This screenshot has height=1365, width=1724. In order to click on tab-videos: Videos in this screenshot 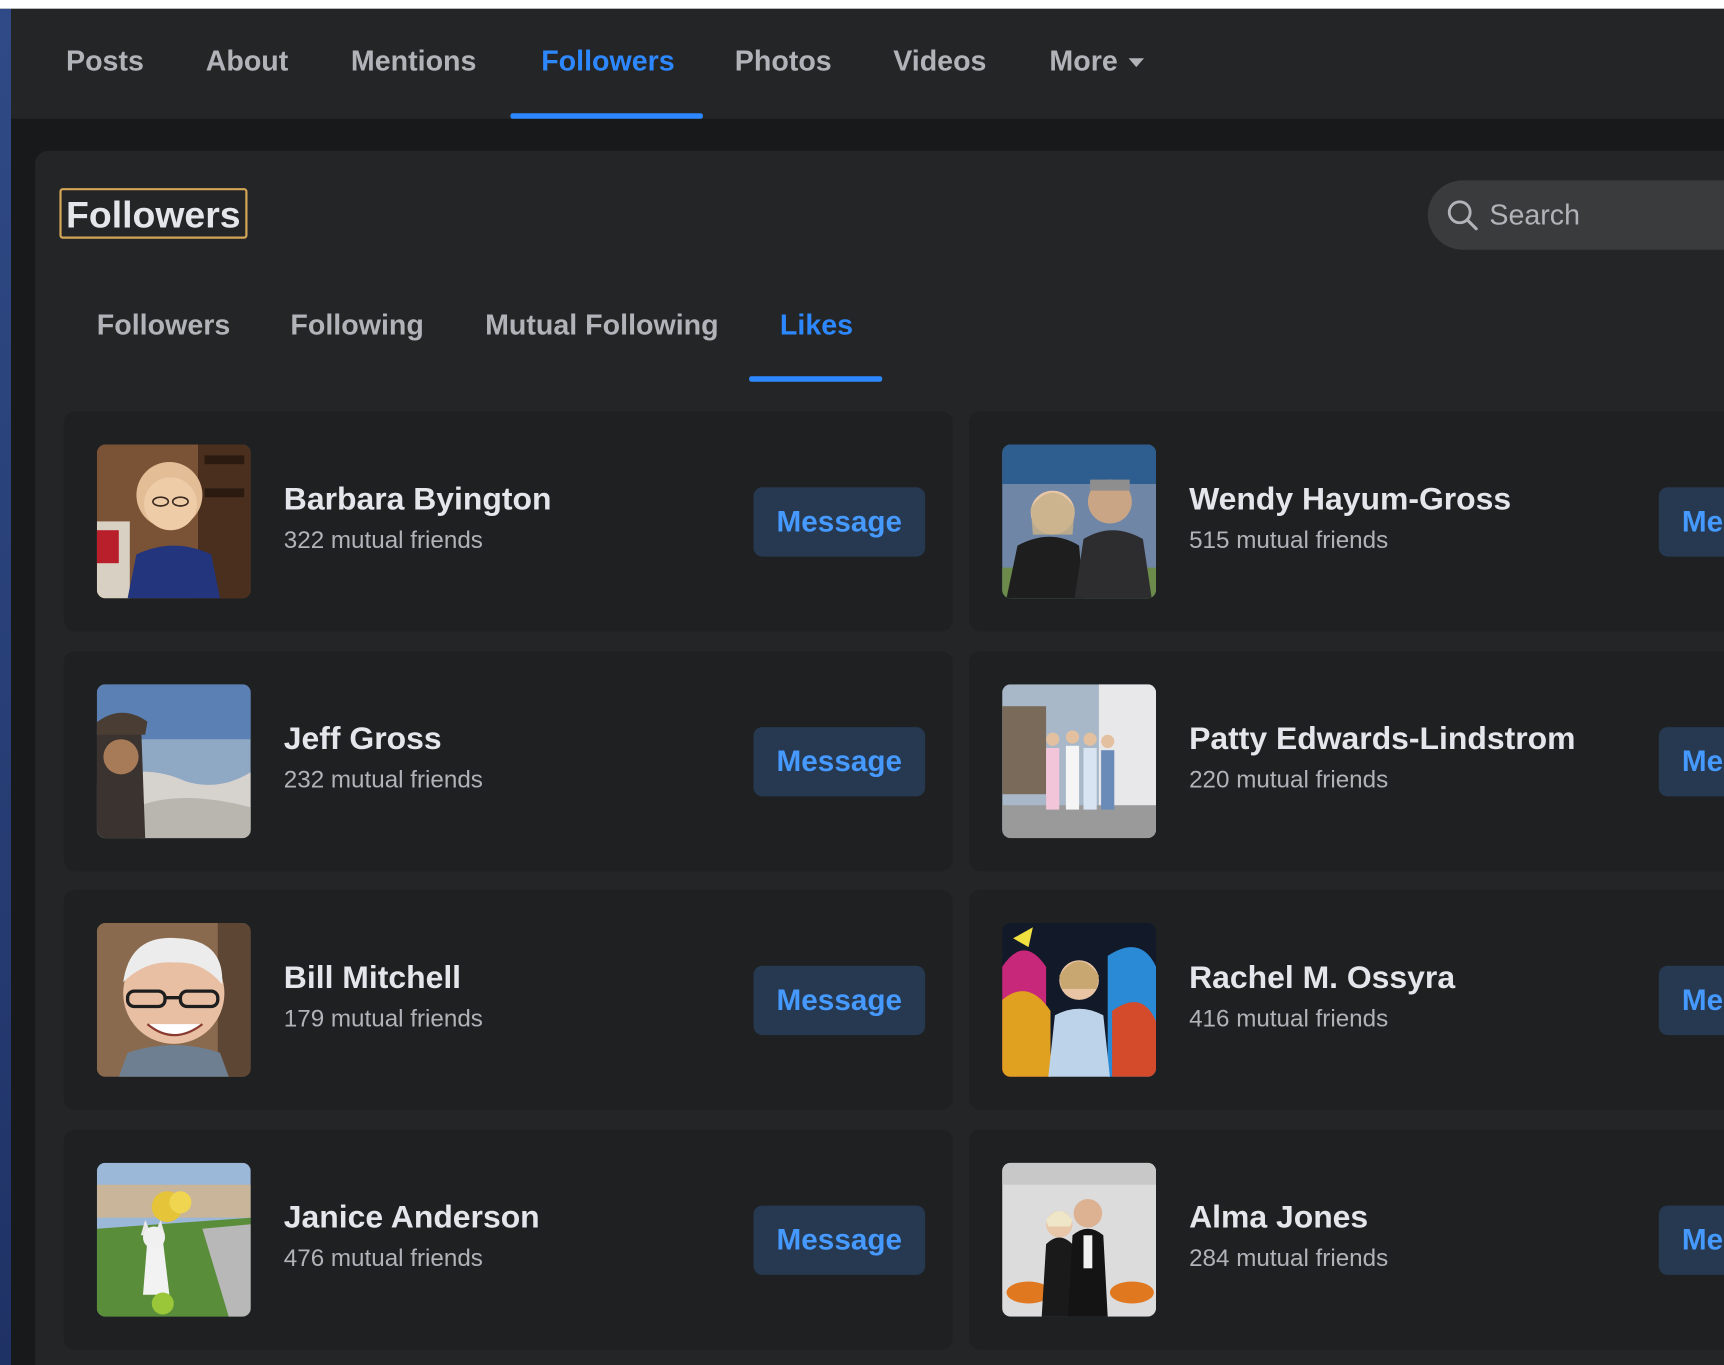, I will do `click(939, 64)`.